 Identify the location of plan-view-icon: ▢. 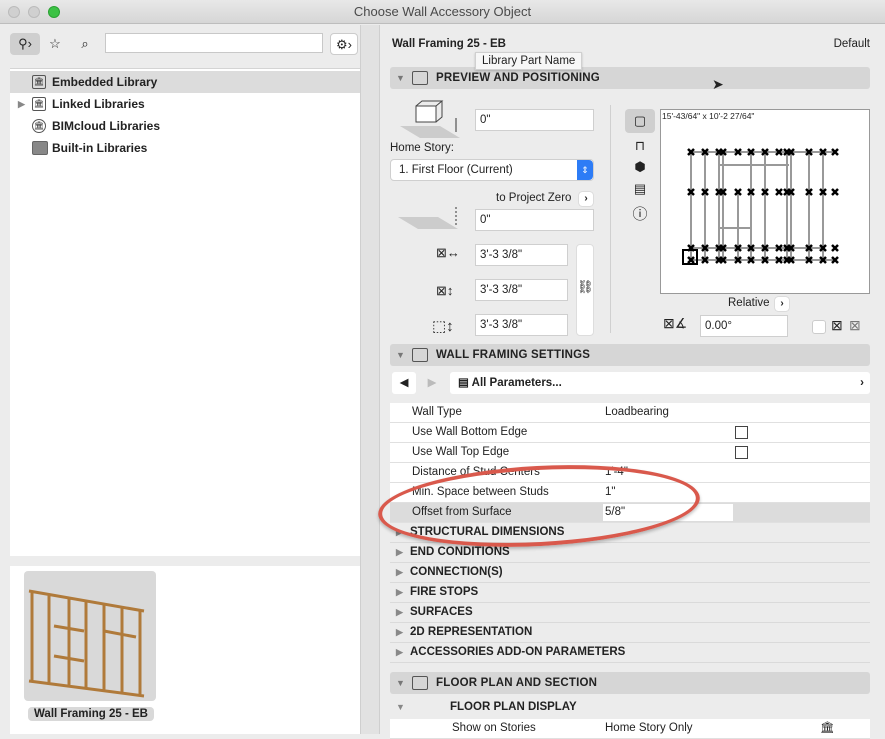
(640, 121).